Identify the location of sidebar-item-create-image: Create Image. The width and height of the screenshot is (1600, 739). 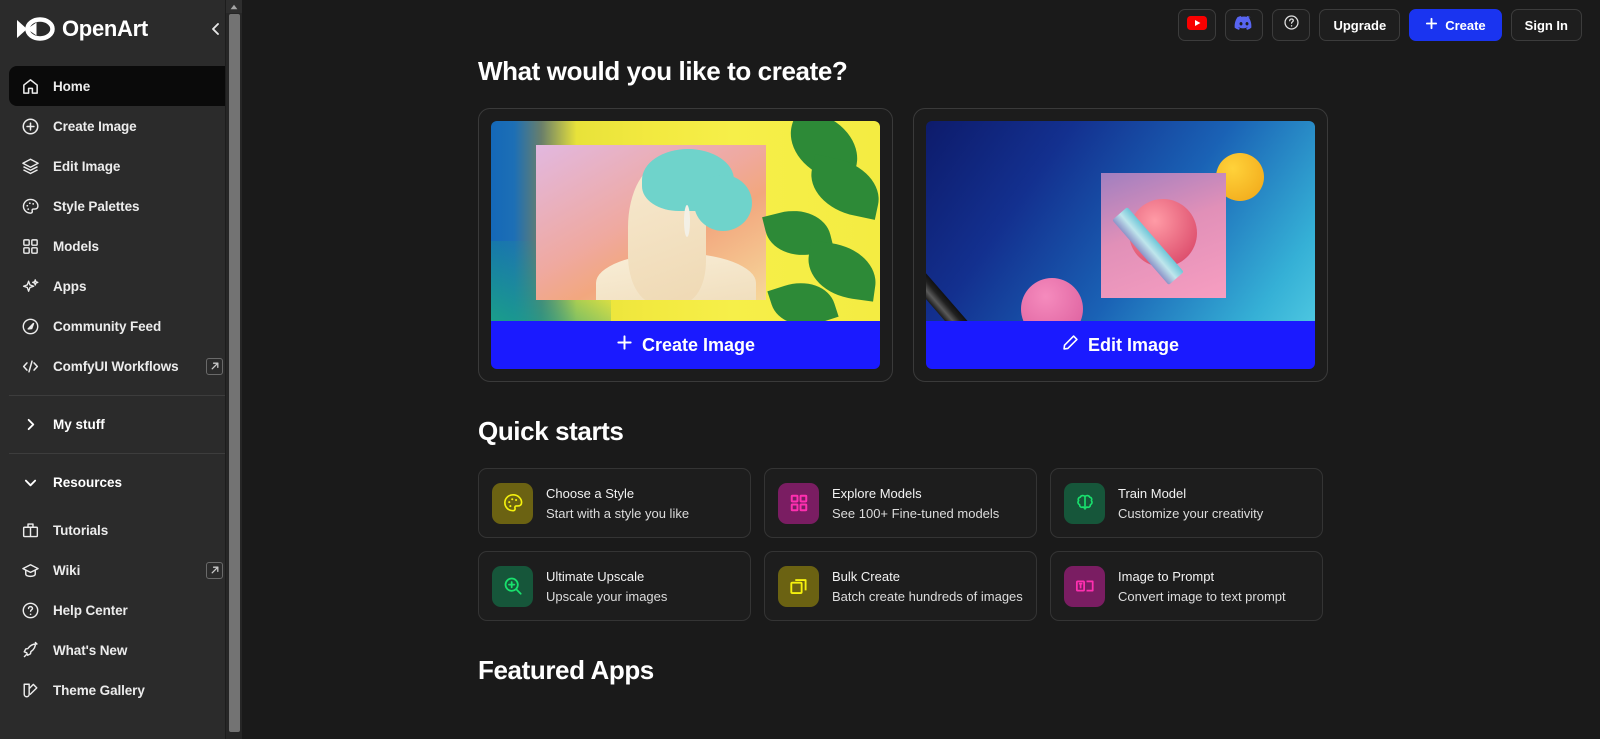
(121, 126).